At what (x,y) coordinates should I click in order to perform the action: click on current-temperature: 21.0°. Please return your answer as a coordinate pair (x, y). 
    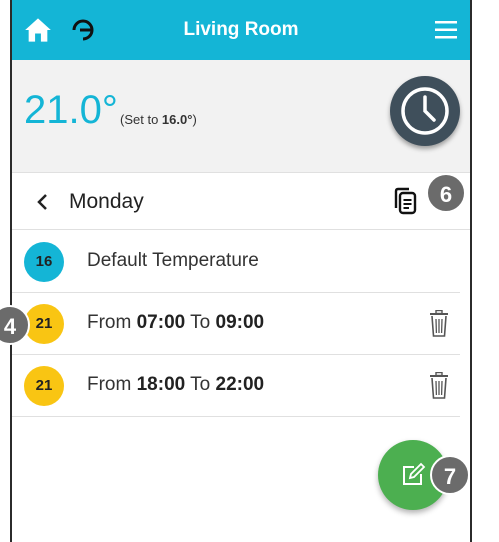
    Looking at the image, I should click on (71, 110).